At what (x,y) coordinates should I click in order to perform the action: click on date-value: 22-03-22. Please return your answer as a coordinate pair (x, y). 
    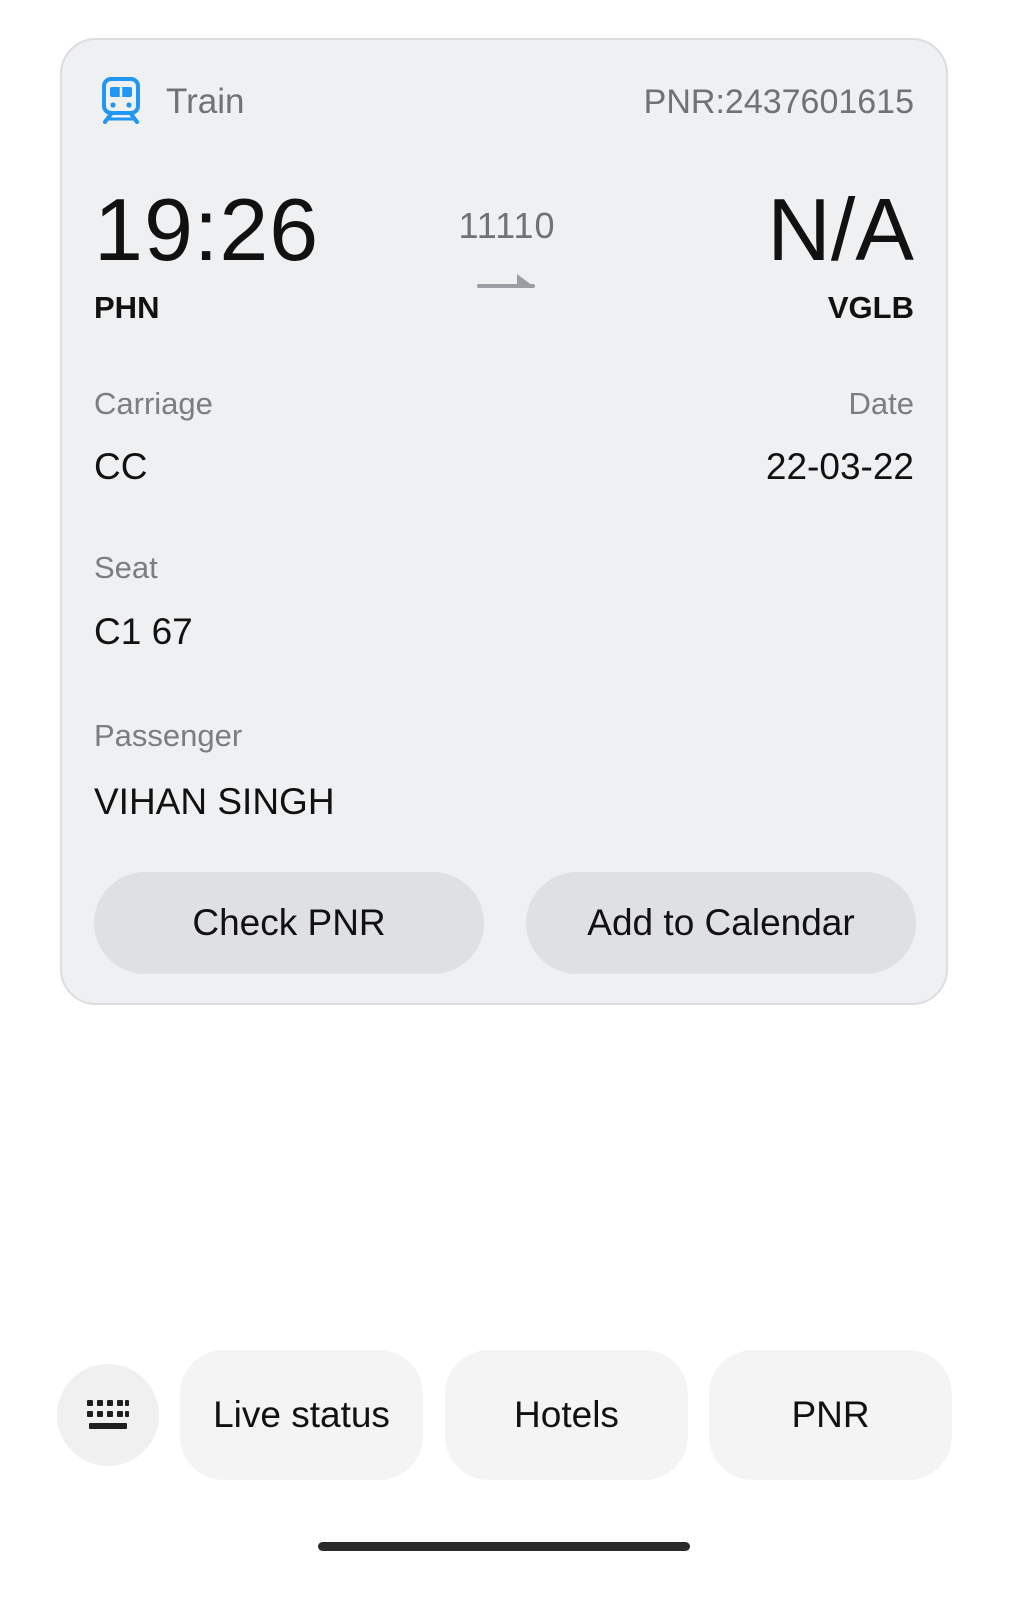
    Looking at the image, I should click on (839, 466).